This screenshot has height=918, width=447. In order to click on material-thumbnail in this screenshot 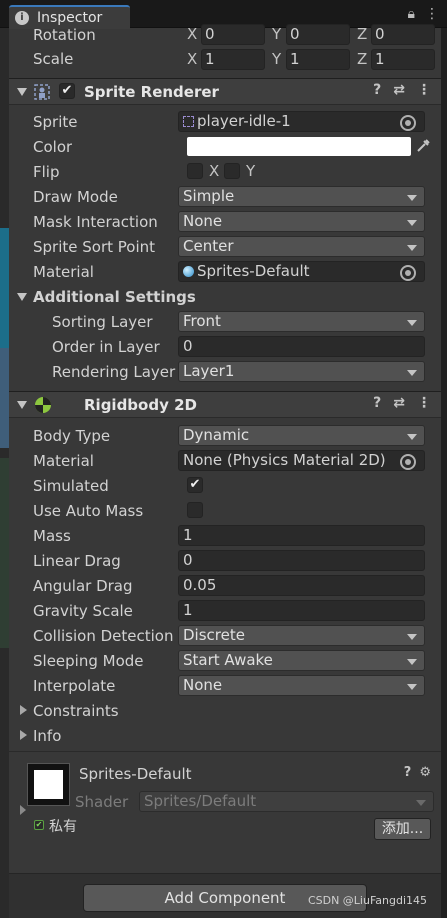, I will do `click(48, 784)`.